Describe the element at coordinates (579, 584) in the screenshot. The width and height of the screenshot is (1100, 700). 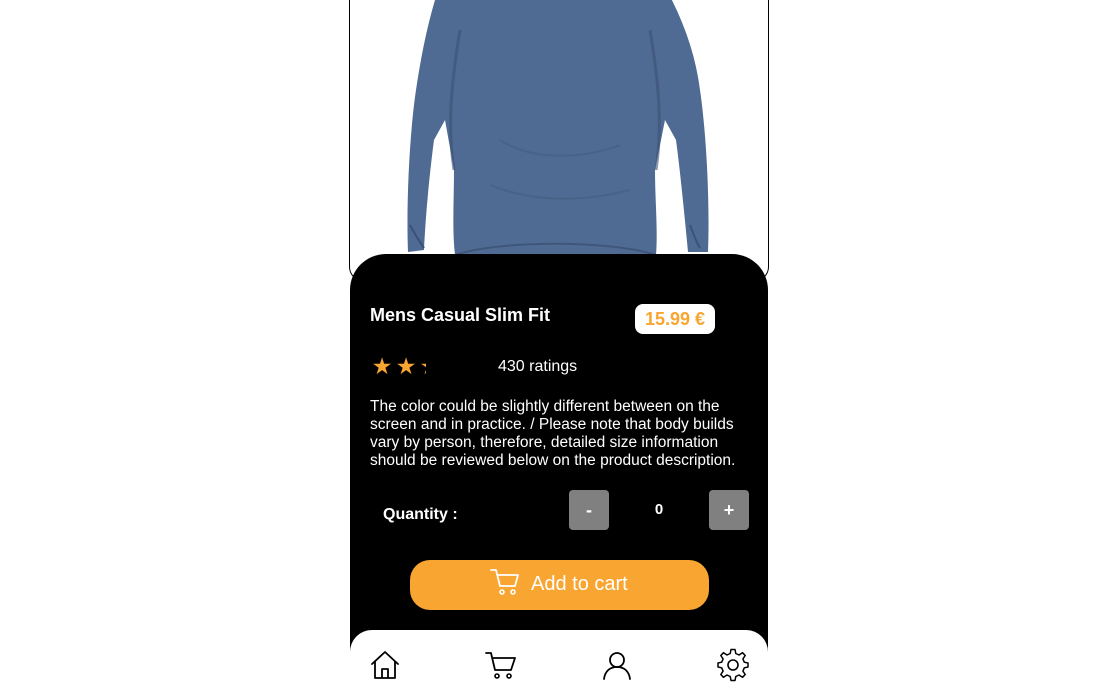
I see `add-to-cart-label: Add to cart` at that location.